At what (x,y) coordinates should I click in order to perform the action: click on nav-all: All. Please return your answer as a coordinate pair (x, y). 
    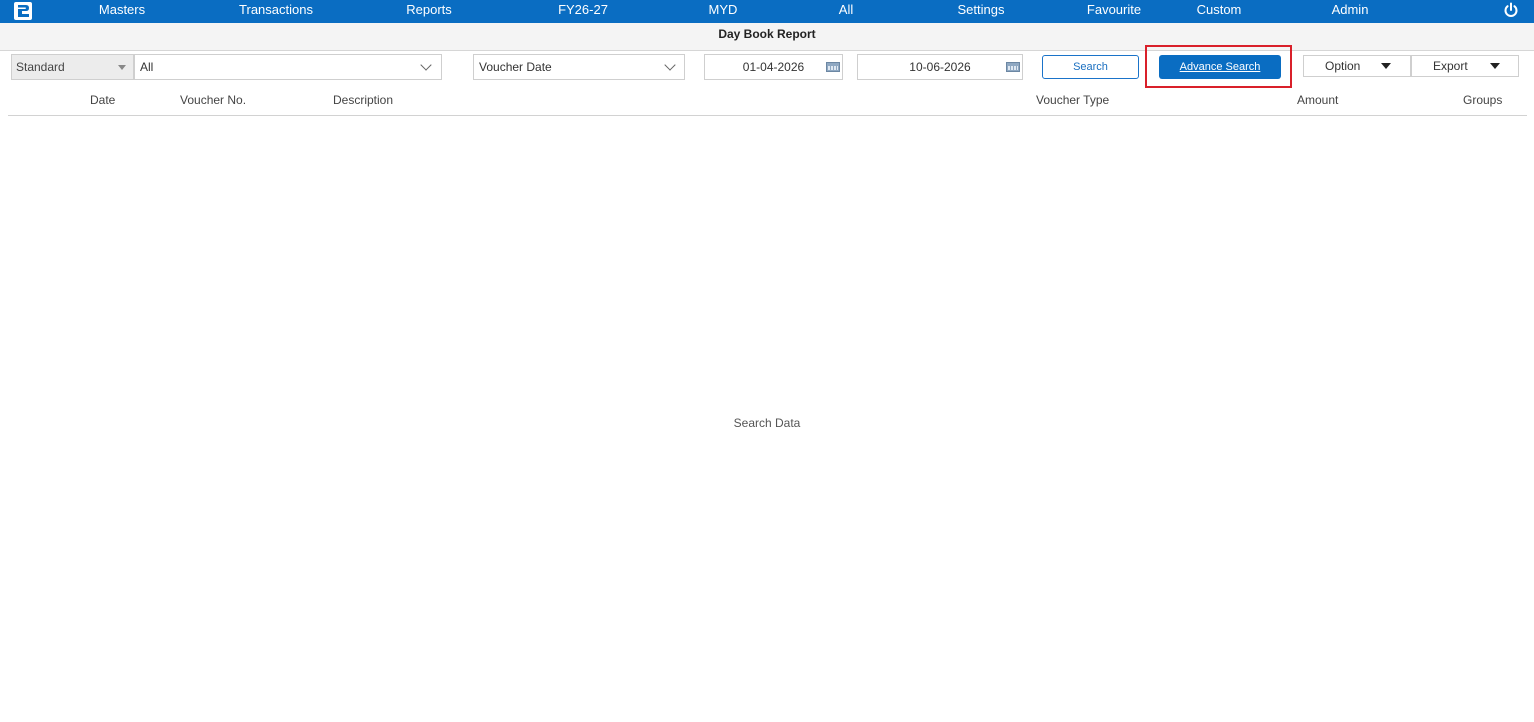
    Looking at the image, I should click on (846, 11).